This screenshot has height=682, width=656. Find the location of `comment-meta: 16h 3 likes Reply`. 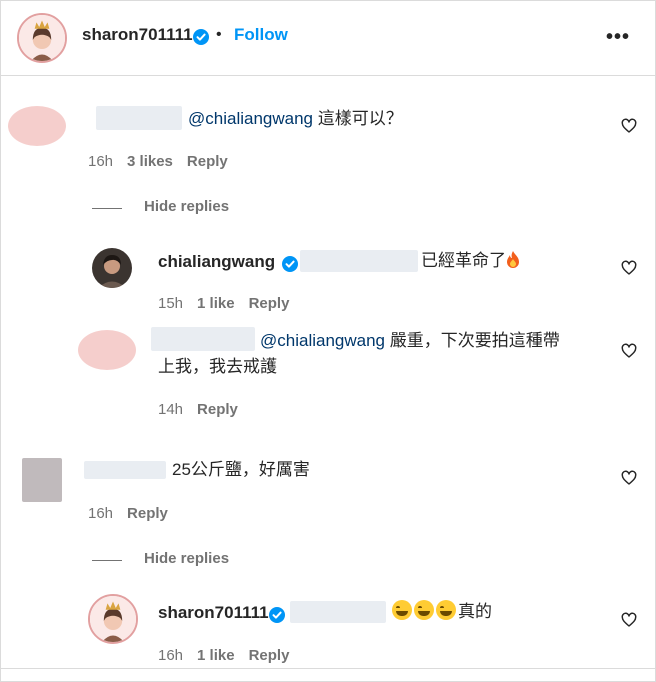

comment-meta: 16h 3 likes Reply is located at coordinates (165, 161).